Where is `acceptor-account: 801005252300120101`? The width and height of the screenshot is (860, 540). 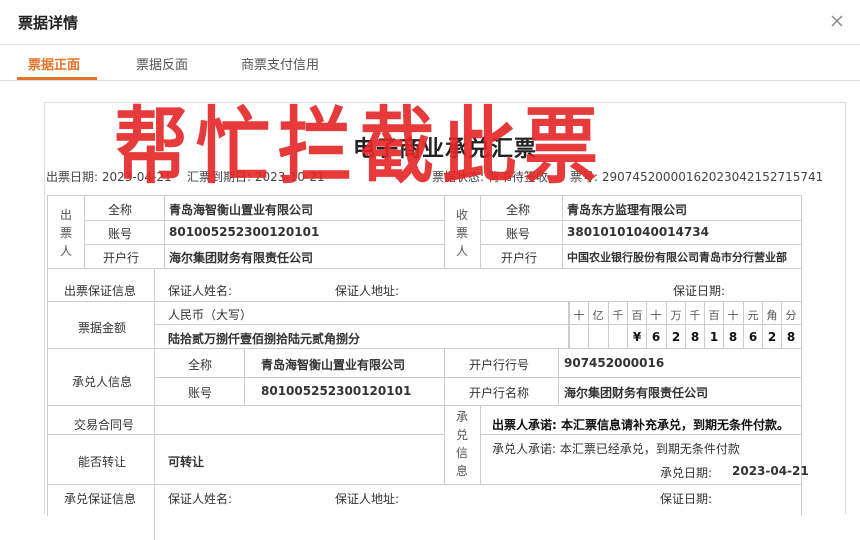
acceptor-account: 801005252300120101 is located at coordinates (336, 391).